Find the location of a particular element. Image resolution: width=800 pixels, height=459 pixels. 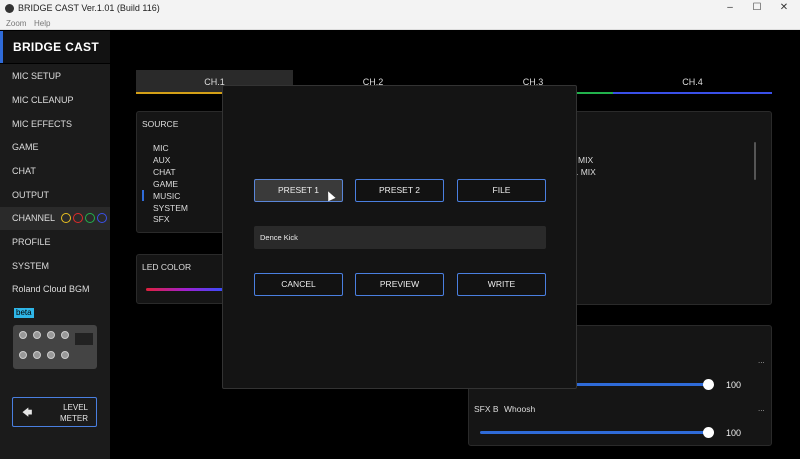

write-button: WRITE is located at coordinates (501, 284).